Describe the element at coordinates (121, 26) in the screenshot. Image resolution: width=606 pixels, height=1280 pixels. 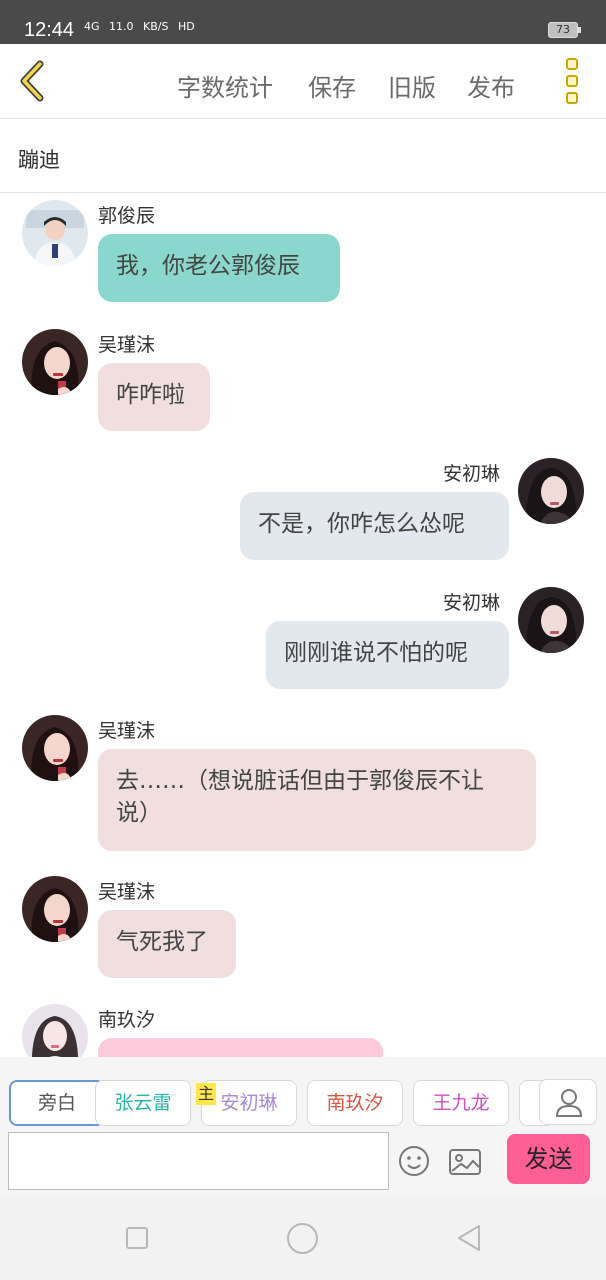
I see `speed-value: 11.0` at that location.